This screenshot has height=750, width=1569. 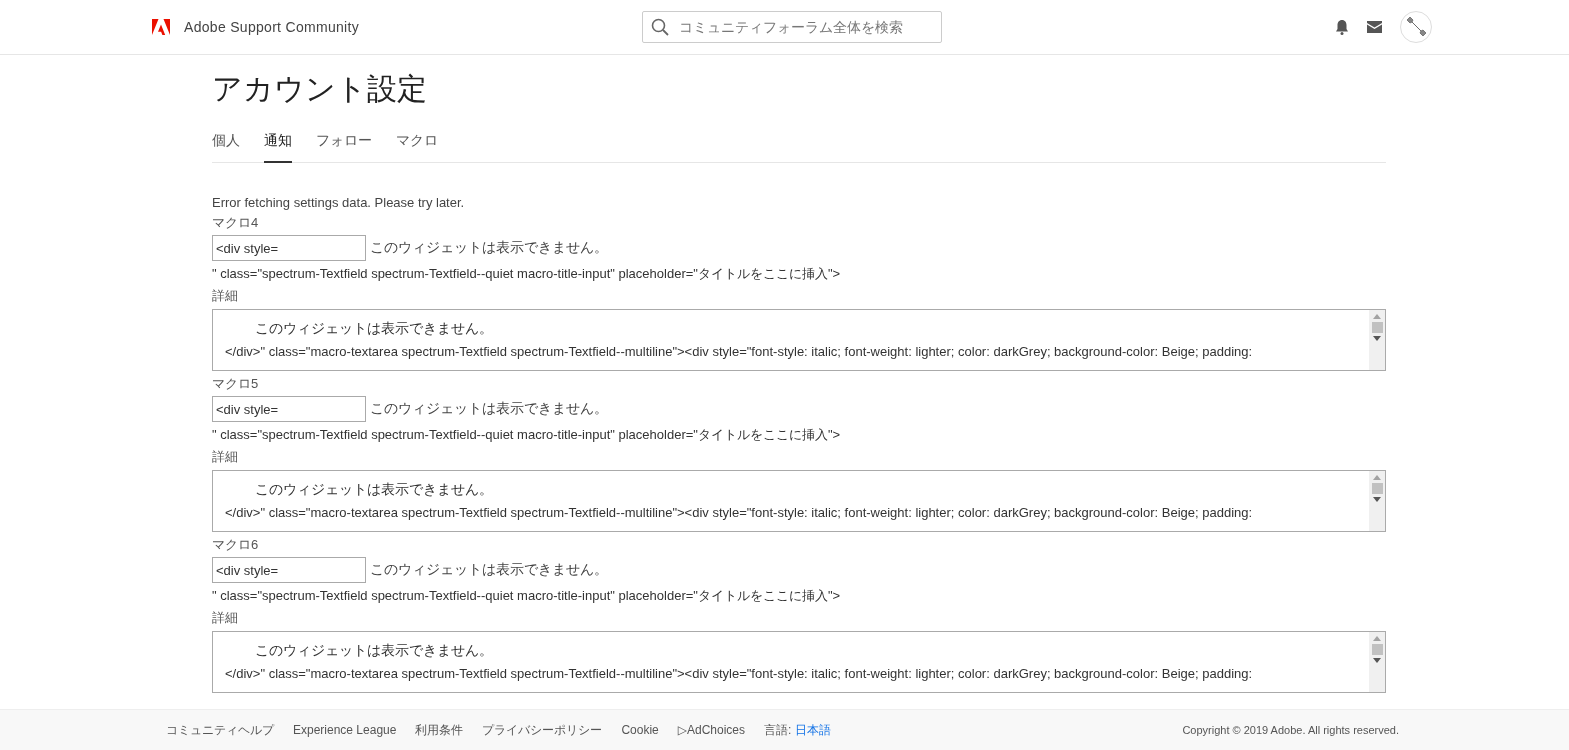 I want to click on language-label: 言語:, so click(x=778, y=730).